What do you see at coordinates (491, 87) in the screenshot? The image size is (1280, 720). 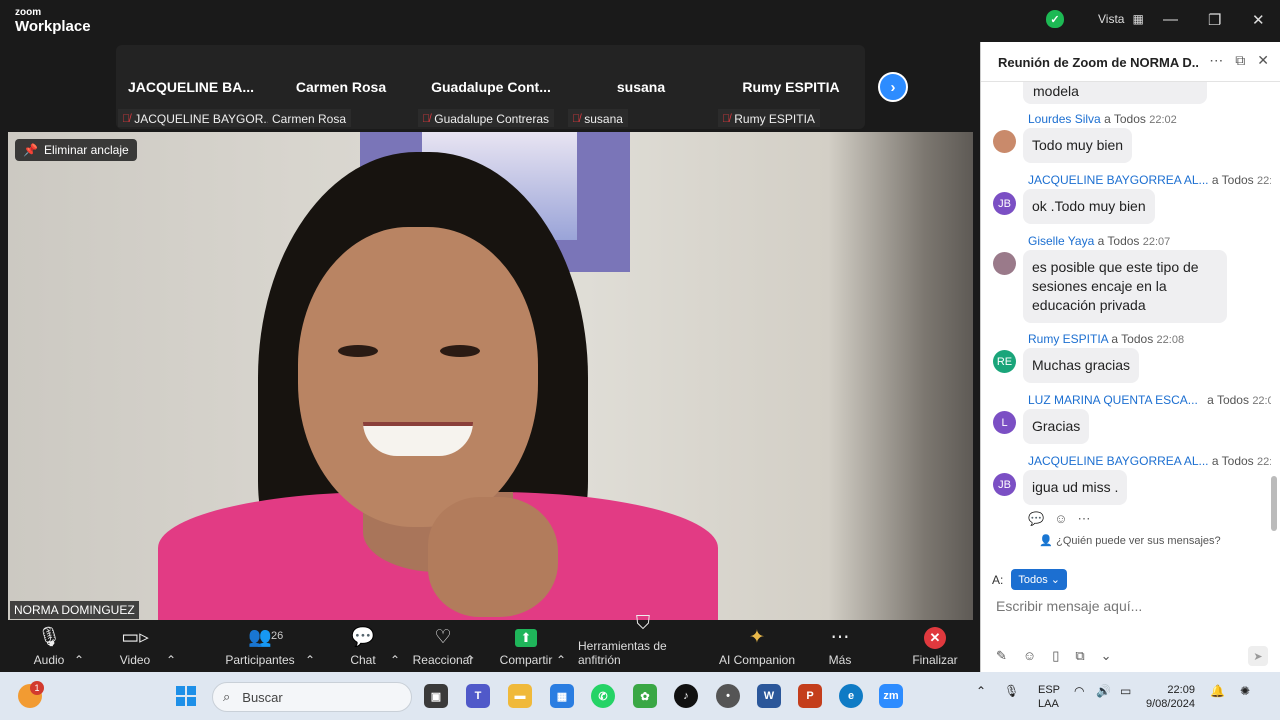 I see `participant-tile: Guadalupe Cont... 🎙̸ Guadalupe Contreras` at bounding box center [491, 87].